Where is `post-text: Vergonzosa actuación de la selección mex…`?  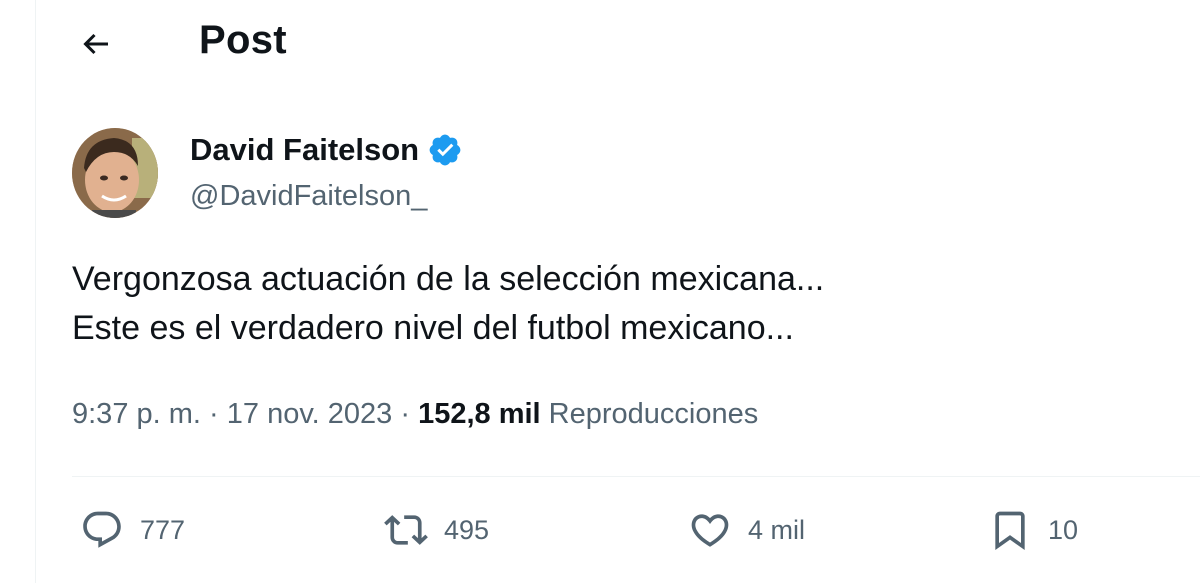
post-text: Vergonzosa actuación de la selección mex… is located at coordinates (448, 304).